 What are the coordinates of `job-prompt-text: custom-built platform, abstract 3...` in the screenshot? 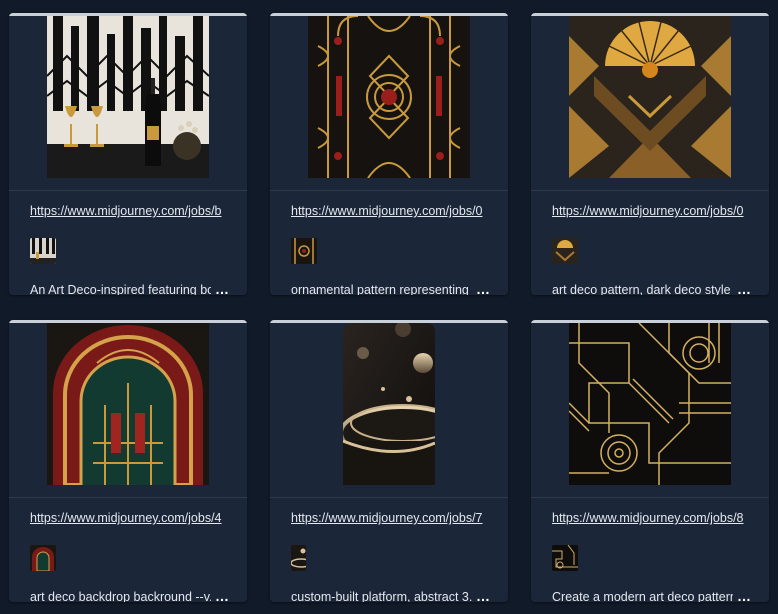 It's located at (381, 596).